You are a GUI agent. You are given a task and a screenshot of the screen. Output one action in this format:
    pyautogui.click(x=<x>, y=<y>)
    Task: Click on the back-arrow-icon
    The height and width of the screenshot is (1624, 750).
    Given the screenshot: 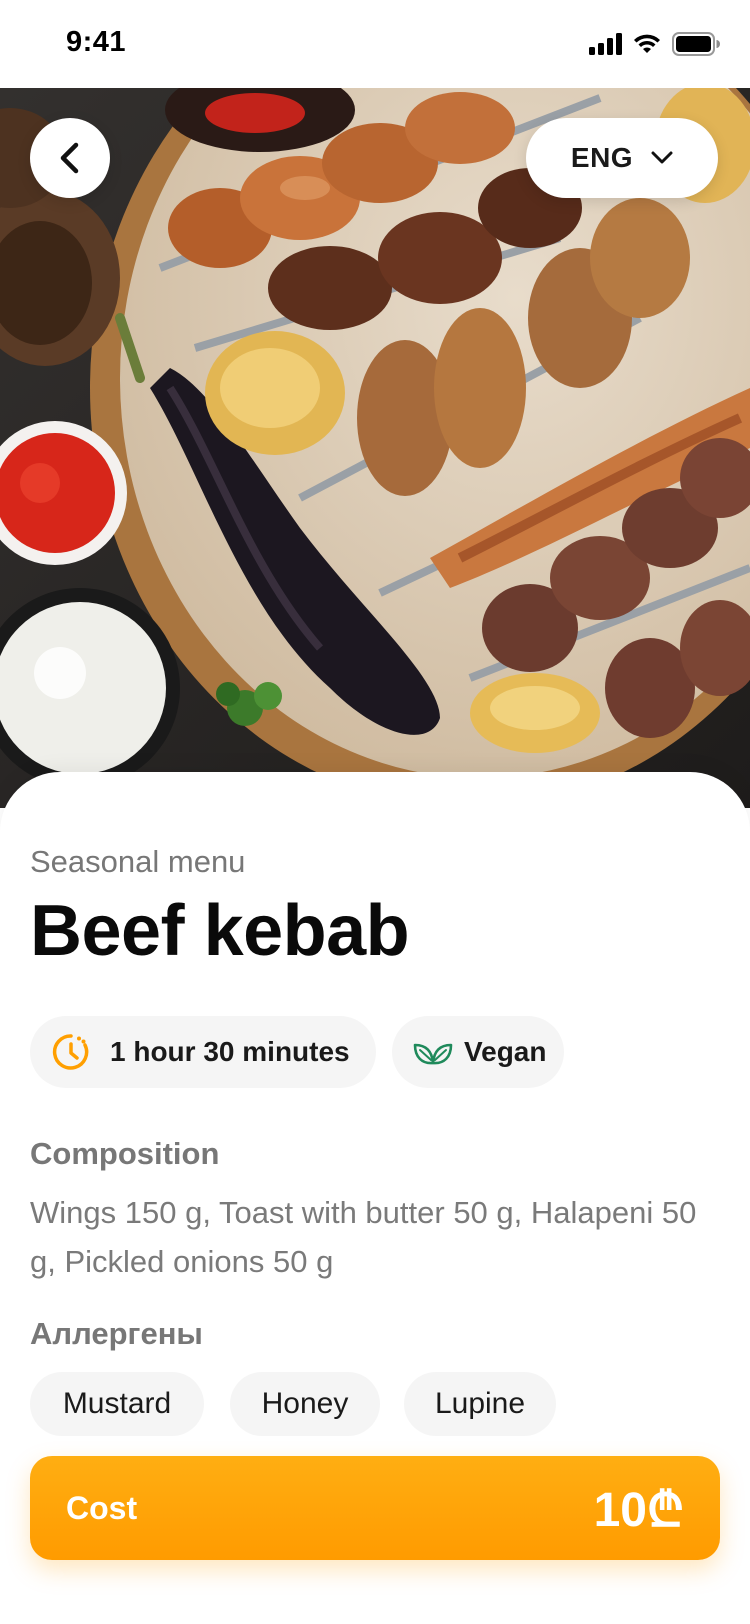 What is the action you would take?
    pyautogui.click(x=69, y=158)
    